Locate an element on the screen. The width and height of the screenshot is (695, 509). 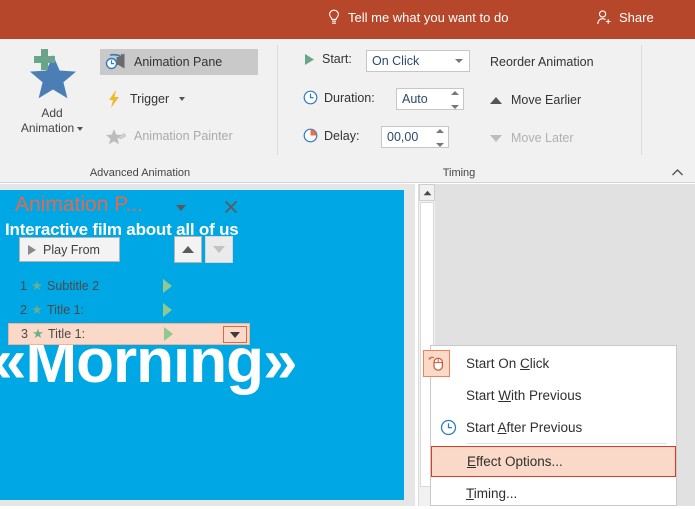
animation-painter-icon is located at coordinates (116, 136).